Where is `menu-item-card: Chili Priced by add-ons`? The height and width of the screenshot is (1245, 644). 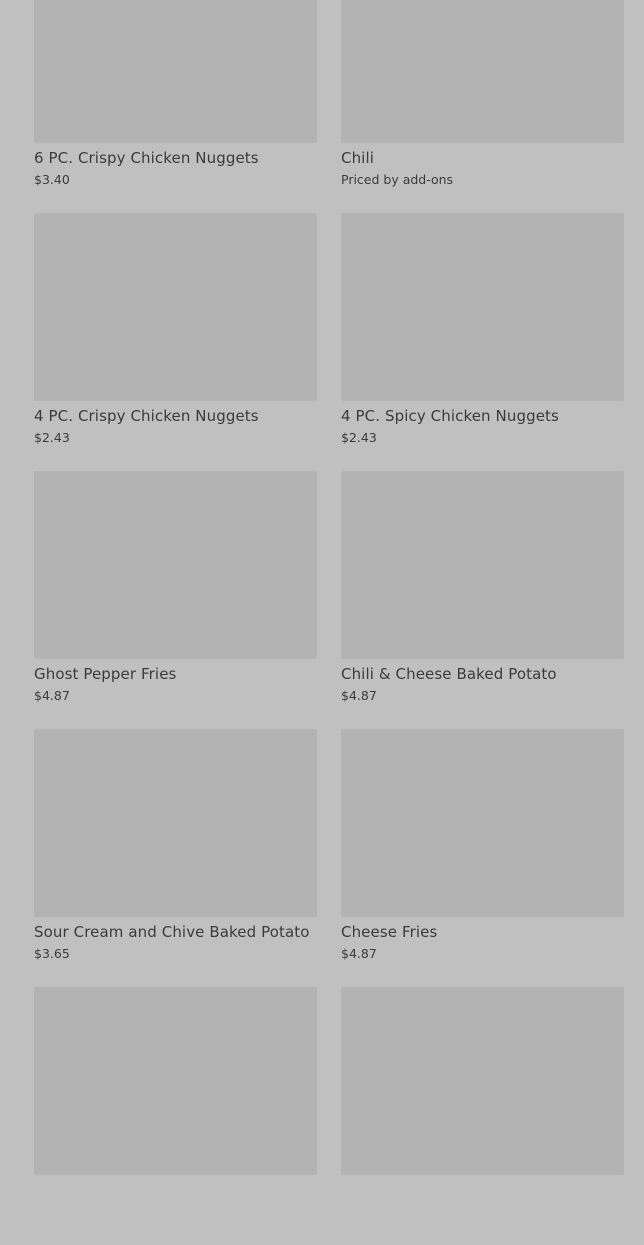 menu-item-card: Chili Priced by add-ons is located at coordinates (482, 106).